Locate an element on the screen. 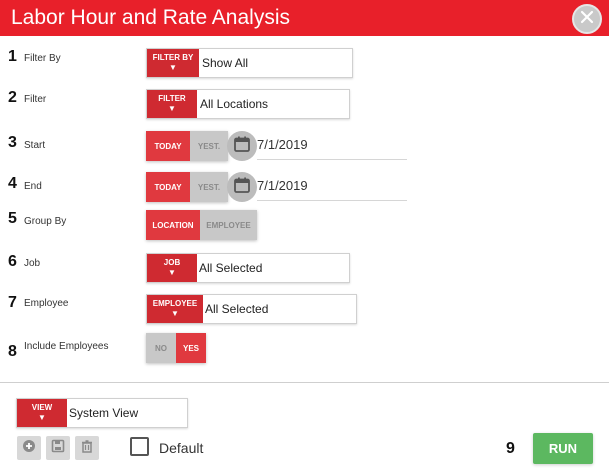 The height and width of the screenshot is (475, 609). filter-by-value: Show All is located at coordinates (225, 63).